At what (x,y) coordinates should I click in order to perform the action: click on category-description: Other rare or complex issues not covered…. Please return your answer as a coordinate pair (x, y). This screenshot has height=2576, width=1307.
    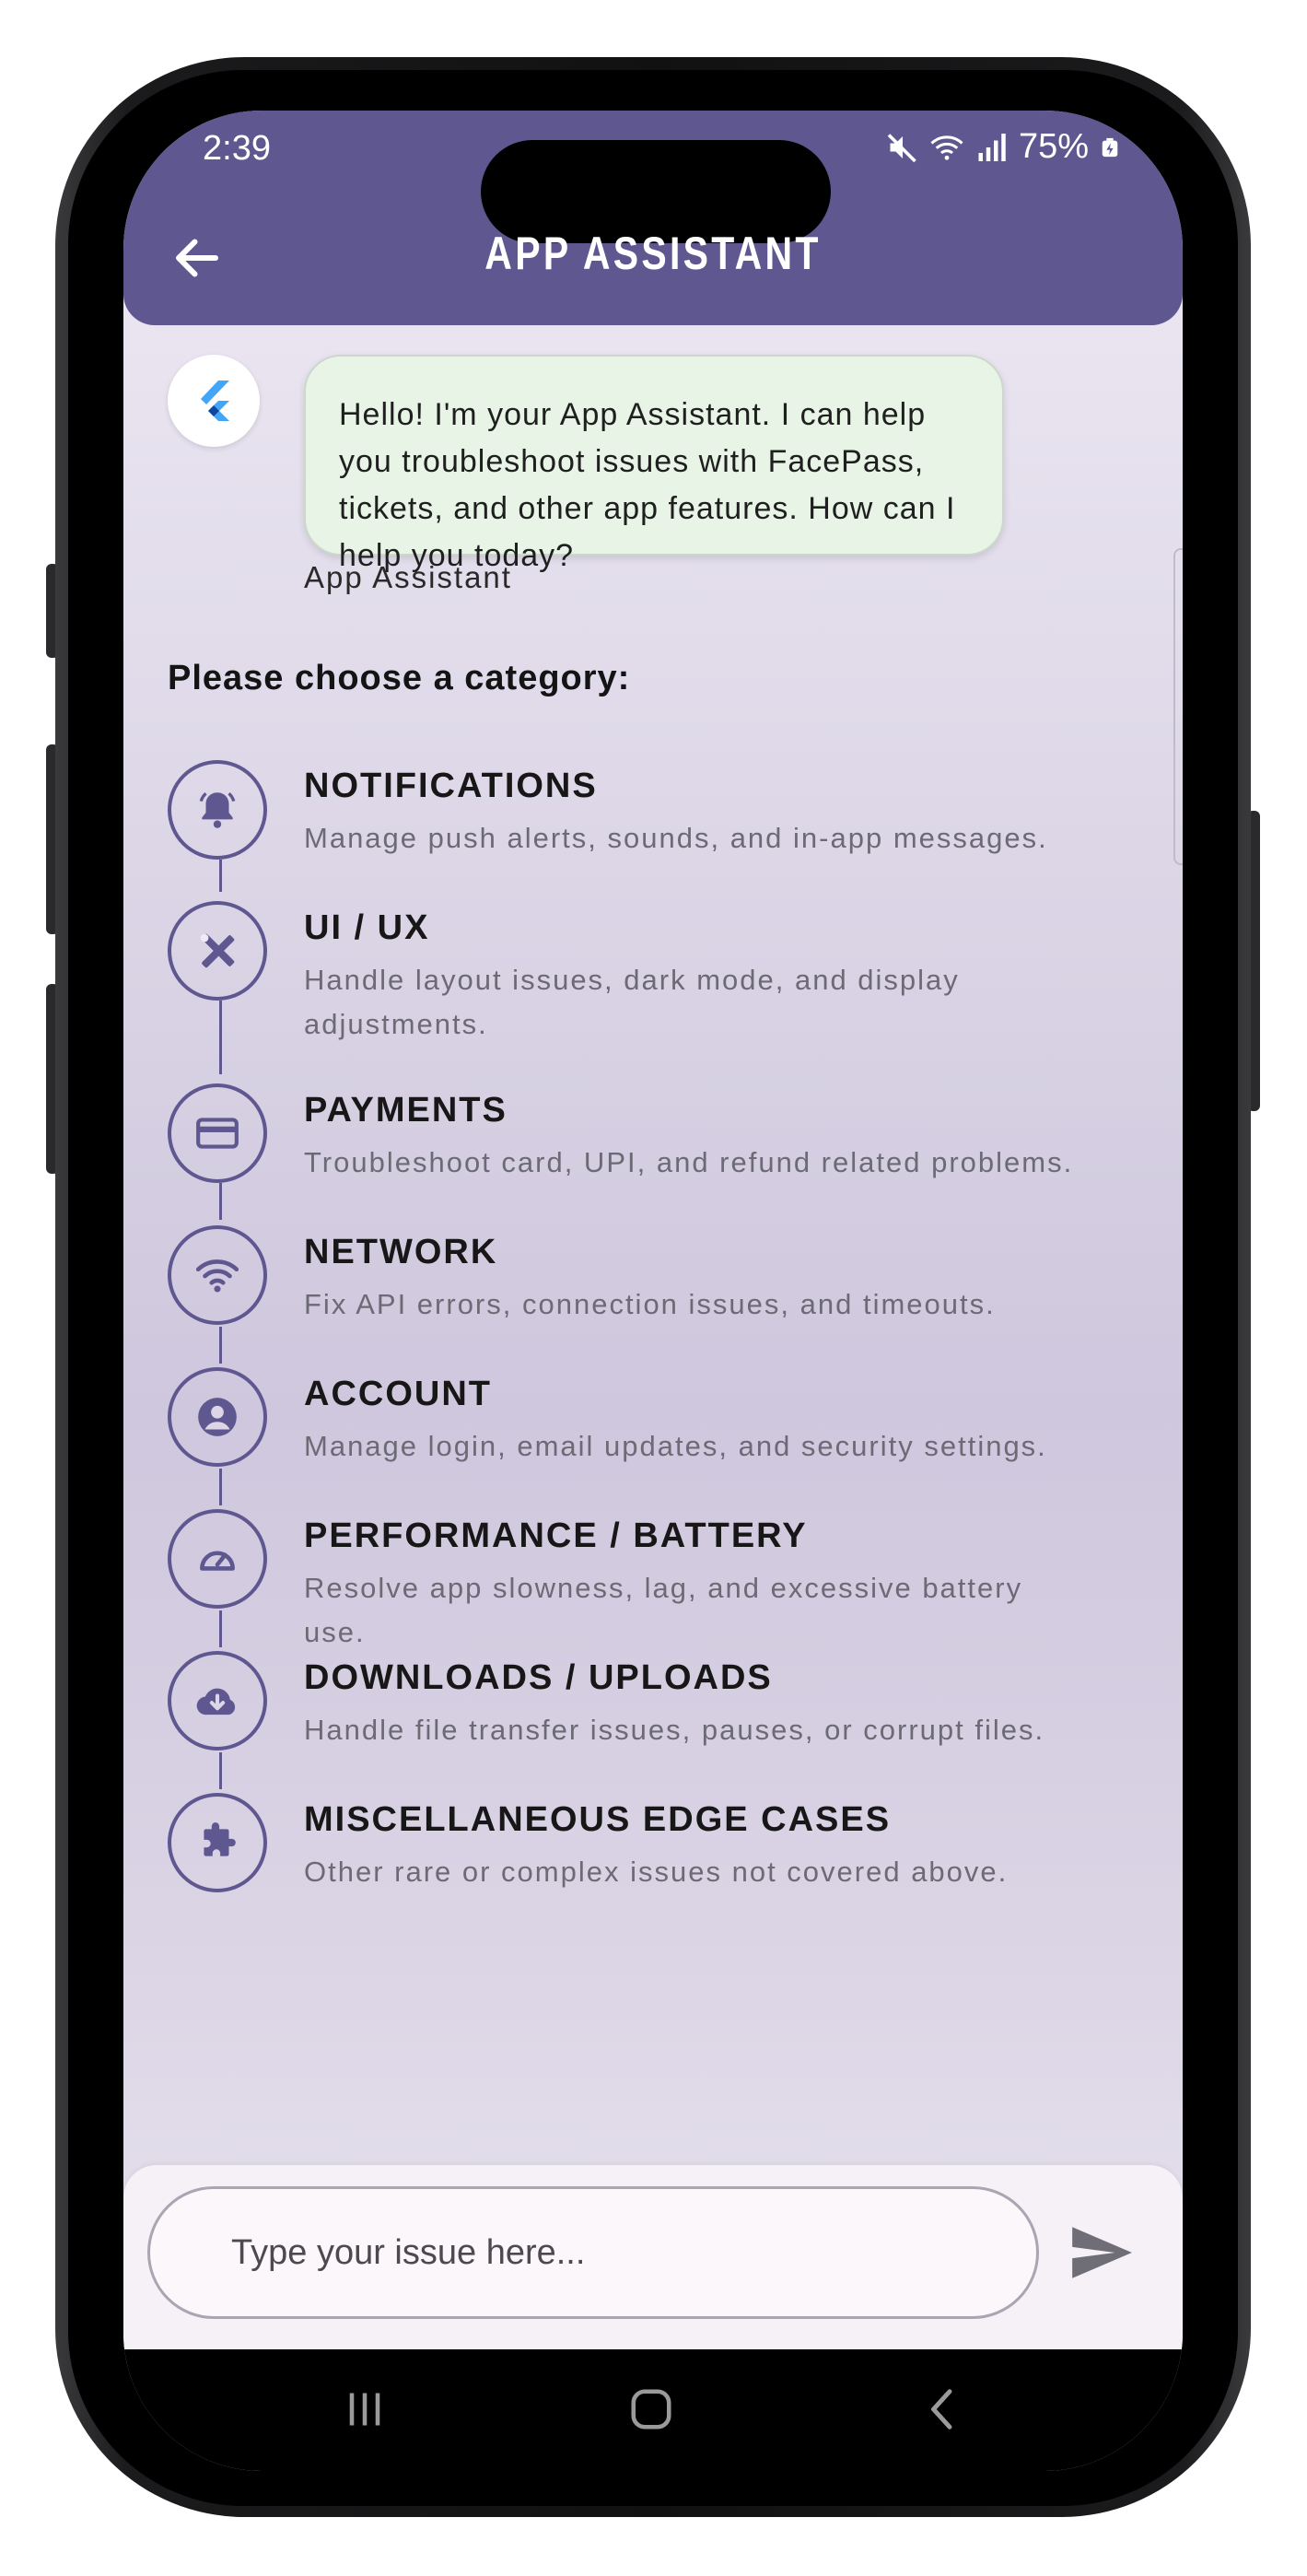
    Looking at the image, I should click on (657, 1872).